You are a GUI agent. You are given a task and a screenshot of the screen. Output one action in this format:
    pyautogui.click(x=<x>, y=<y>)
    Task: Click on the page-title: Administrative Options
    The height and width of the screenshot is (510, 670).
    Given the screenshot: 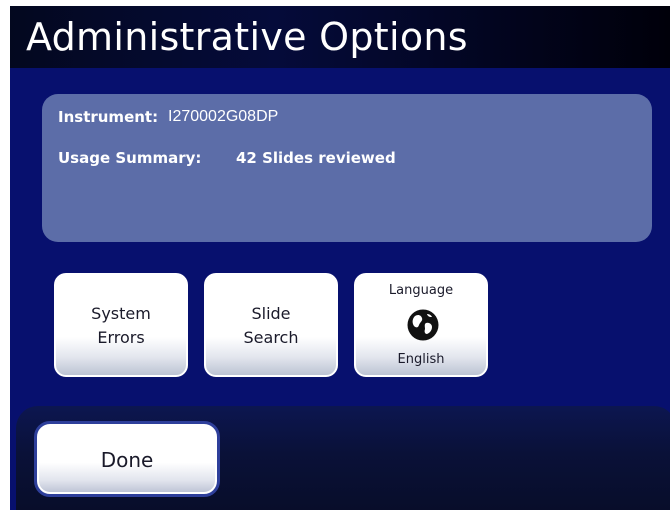 What is the action you would take?
    pyautogui.click(x=247, y=37)
    